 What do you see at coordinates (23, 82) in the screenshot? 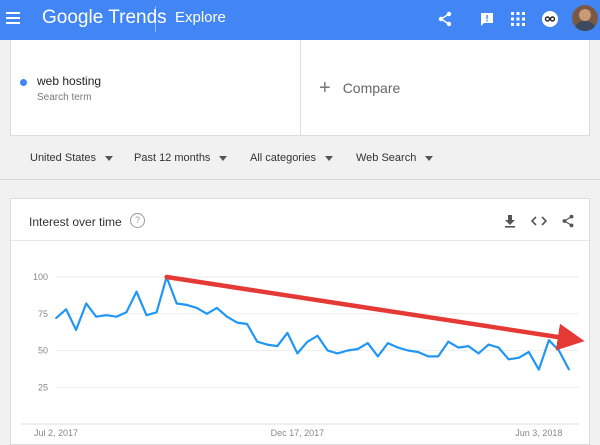
I see `term-color-dot` at bounding box center [23, 82].